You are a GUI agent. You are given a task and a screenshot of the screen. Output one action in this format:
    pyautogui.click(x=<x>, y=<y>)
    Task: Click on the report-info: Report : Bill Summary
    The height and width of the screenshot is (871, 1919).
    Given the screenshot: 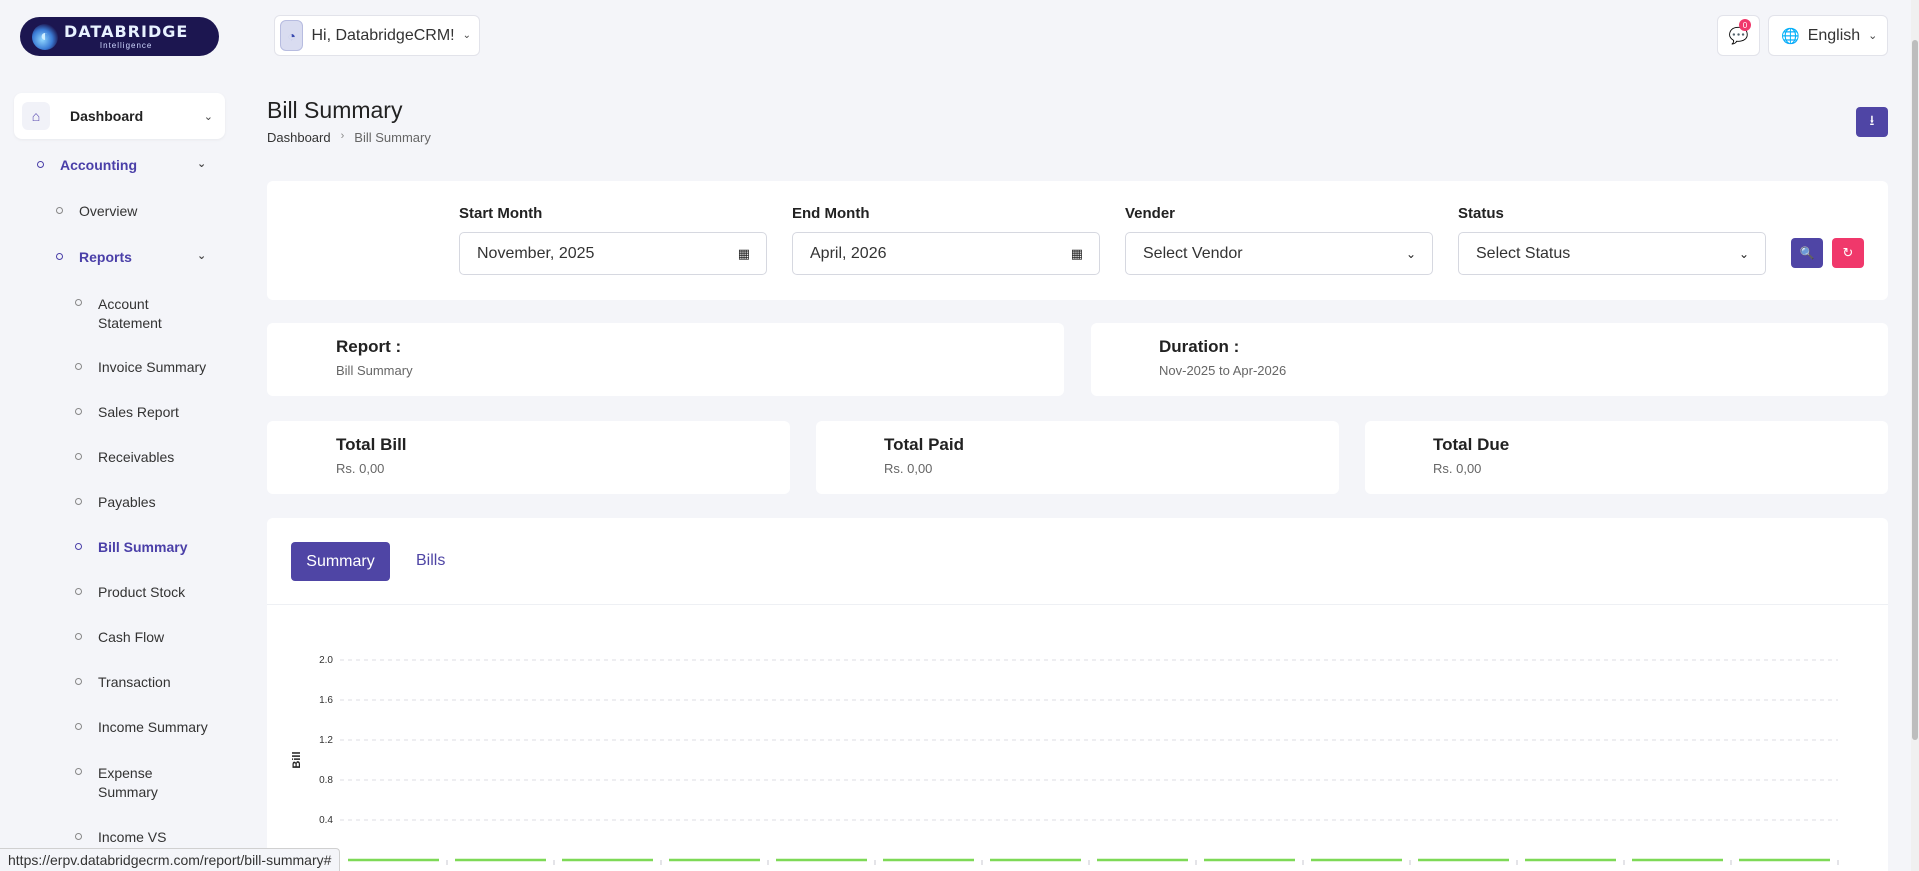 What is the action you would take?
    pyautogui.click(x=374, y=357)
    